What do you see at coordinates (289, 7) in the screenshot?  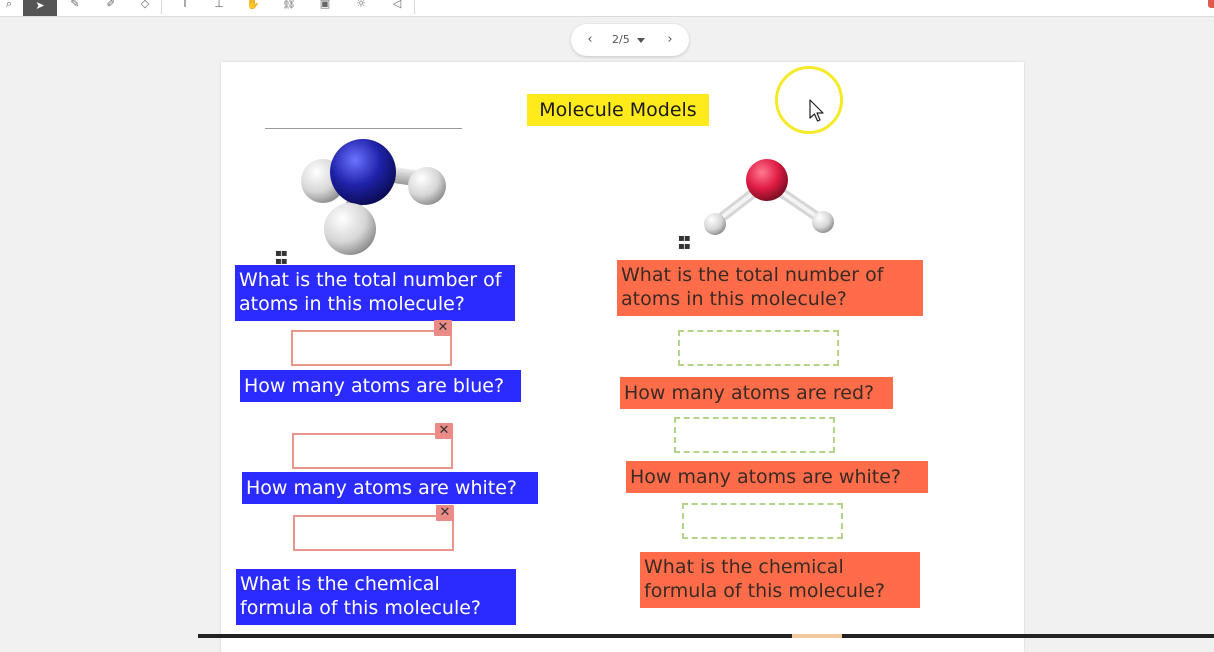 I see `link-icon: ⛓` at bounding box center [289, 7].